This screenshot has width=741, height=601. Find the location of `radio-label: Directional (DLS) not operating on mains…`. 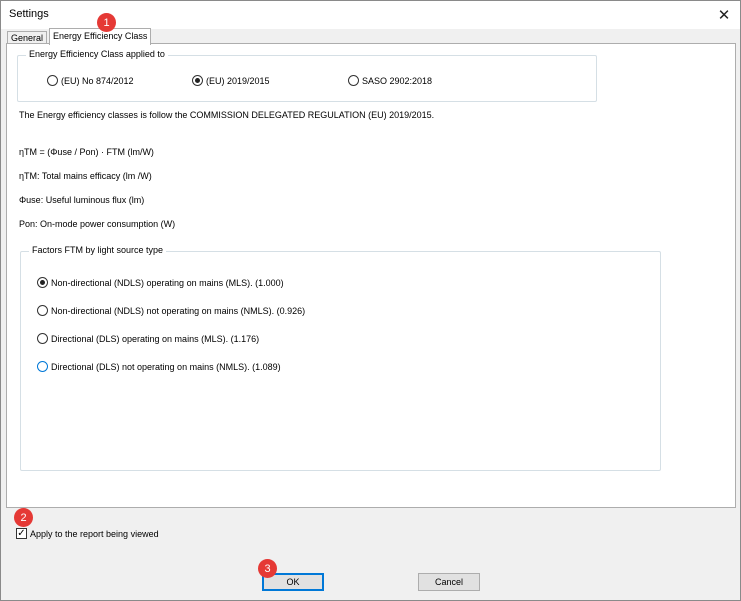

radio-label: Directional (DLS) not operating on mains… is located at coordinates (166, 366).